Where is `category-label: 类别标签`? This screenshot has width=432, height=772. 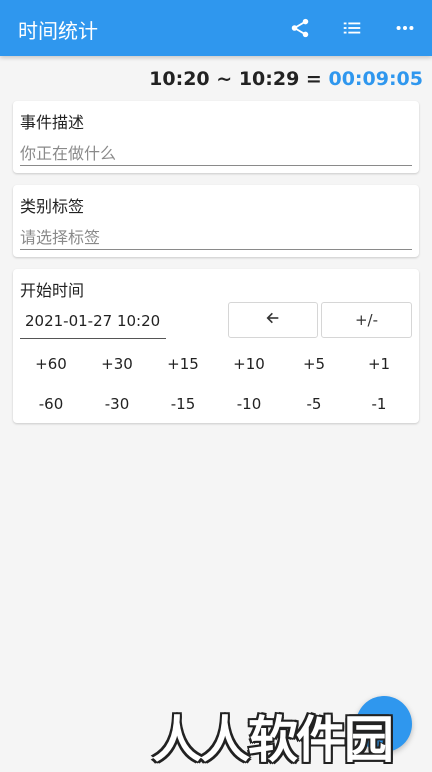 category-label: 类别标签 is located at coordinates (52, 206).